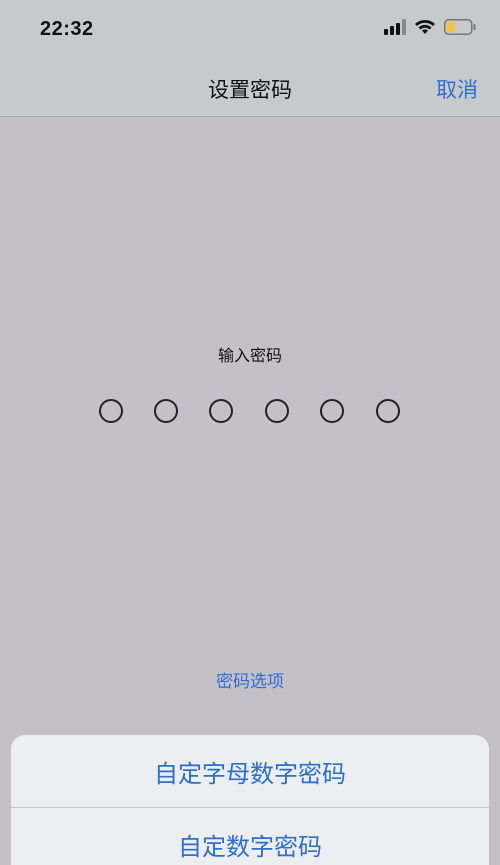 Image resolution: width=500 pixels, height=865 pixels. Describe the element at coordinates (67, 29) in the screenshot. I see `status-time: 22:32` at that location.